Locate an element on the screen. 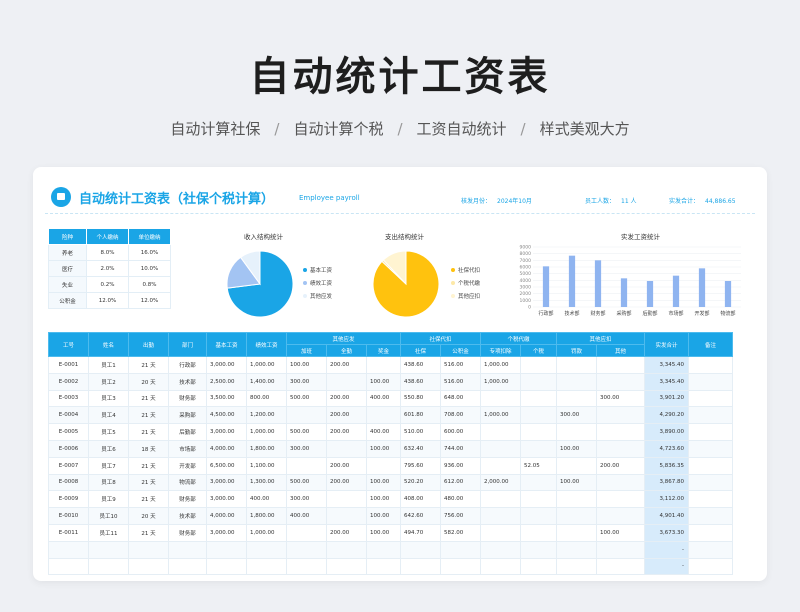 The width and height of the screenshot is (800, 612). col-header: 实发合计 is located at coordinates (666, 344).